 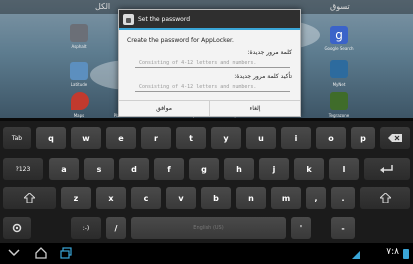 What do you see at coordinates (134, 169) in the screenshot?
I see `key-d: d` at bounding box center [134, 169].